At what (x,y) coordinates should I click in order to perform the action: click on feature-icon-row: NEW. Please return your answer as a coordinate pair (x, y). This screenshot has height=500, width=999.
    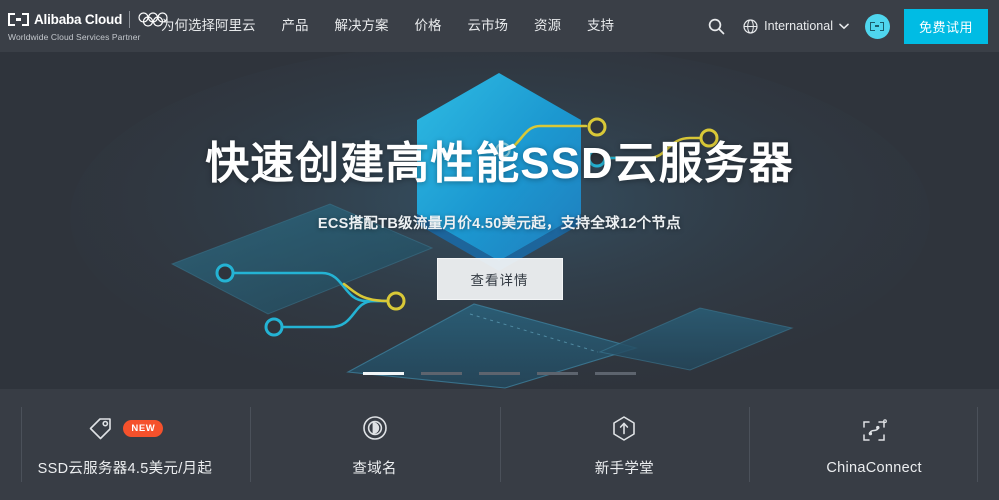
    Looking at the image, I should click on (125, 428).